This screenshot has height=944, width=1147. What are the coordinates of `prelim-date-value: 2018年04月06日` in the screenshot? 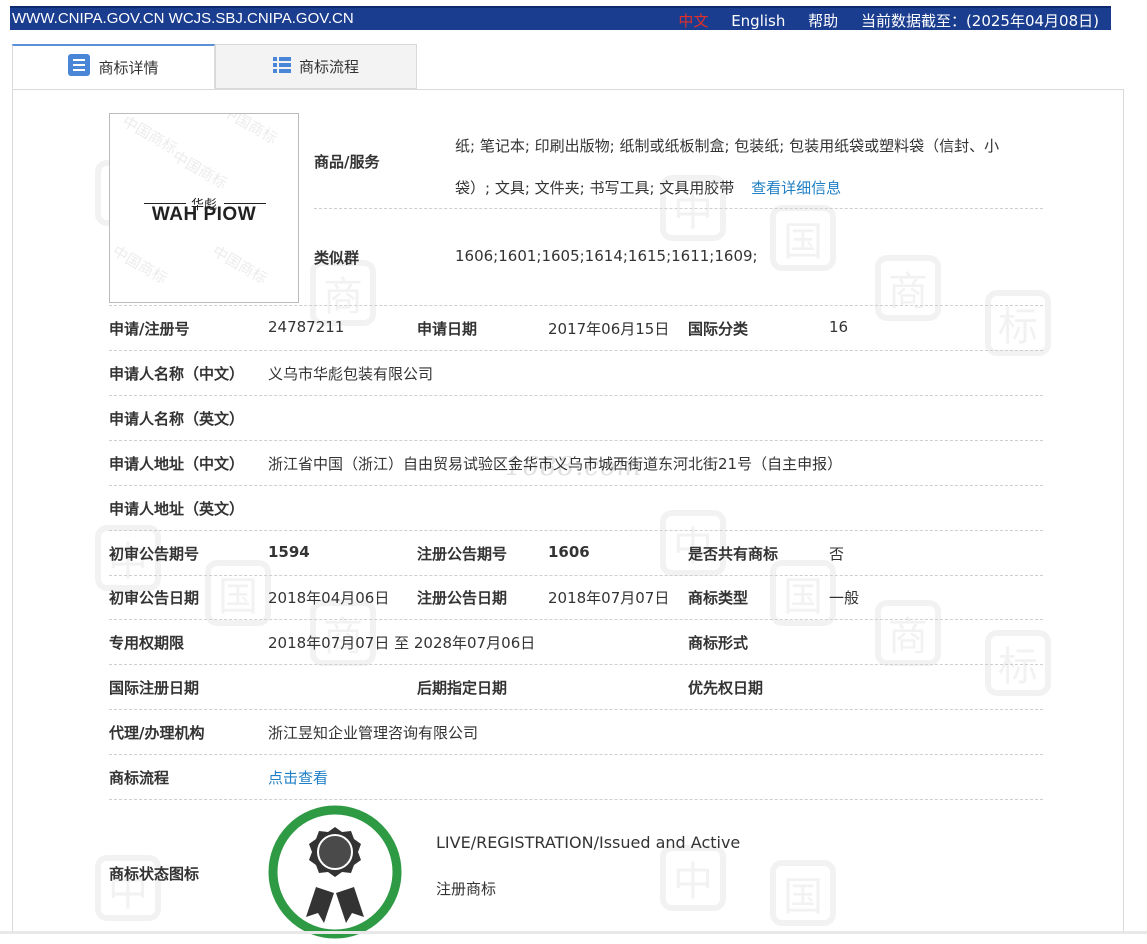 It's located at (329, 598).